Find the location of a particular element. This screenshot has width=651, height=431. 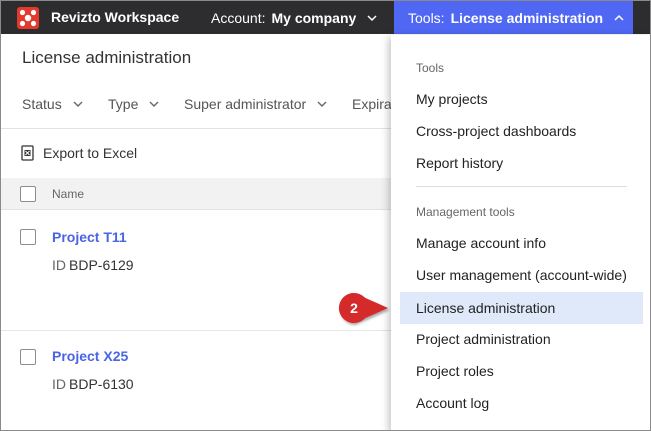

export-to-excel-label: Export to Excel is located at coordinates (90, 153).